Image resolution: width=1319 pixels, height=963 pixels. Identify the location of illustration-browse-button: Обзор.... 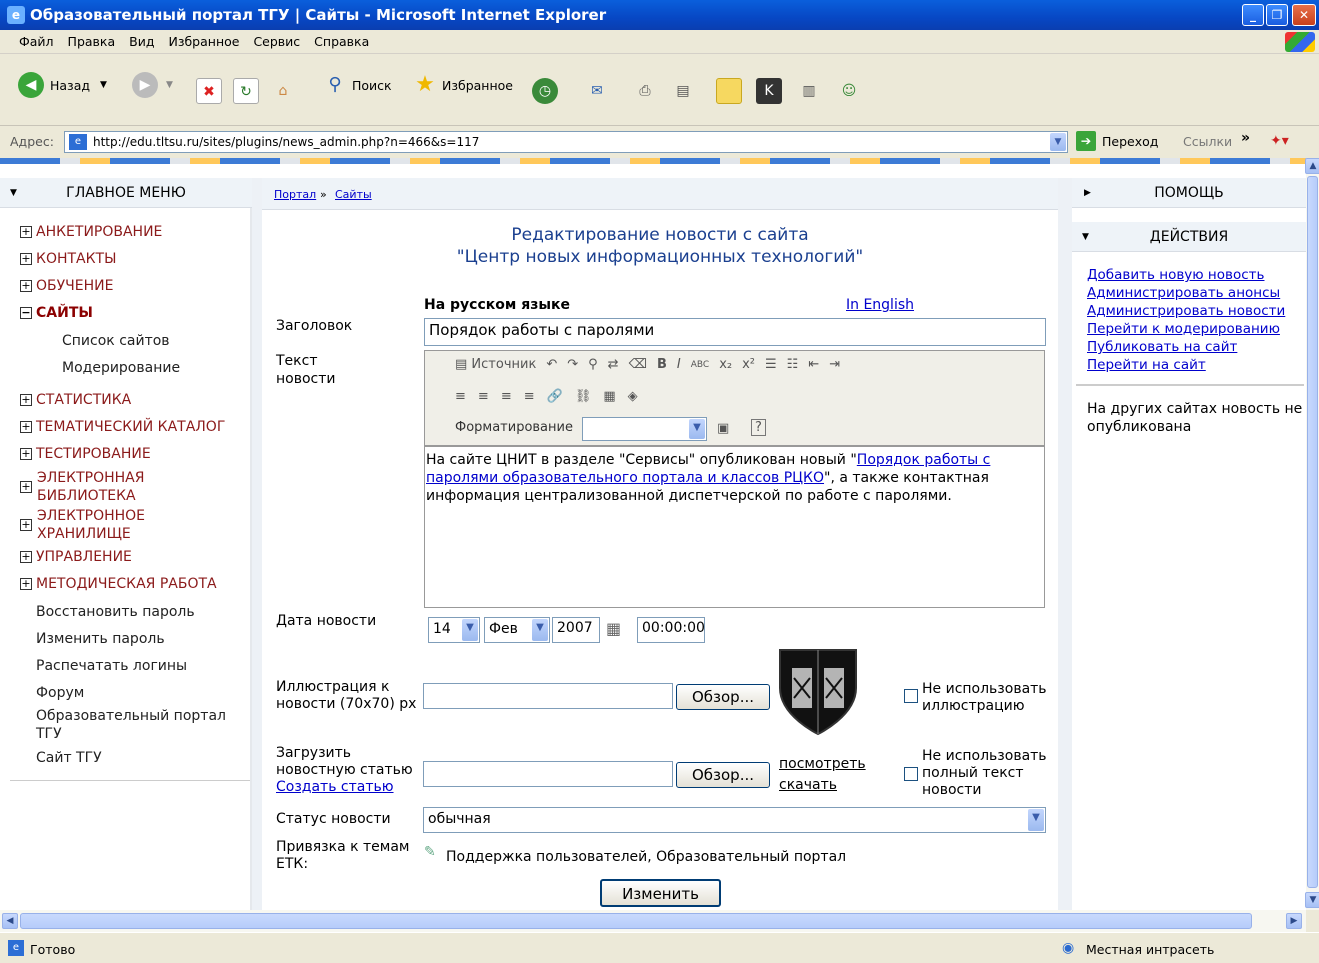
(723, 697).